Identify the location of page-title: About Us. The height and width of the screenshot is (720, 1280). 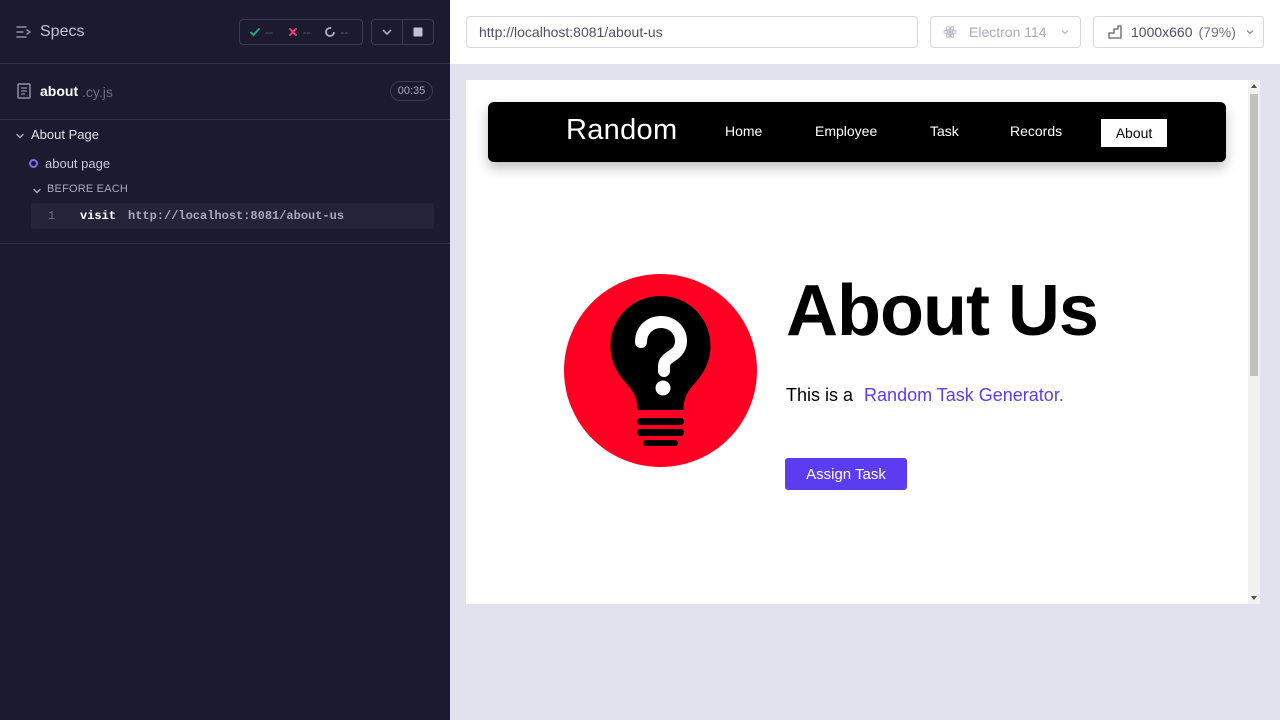
(942, 311).